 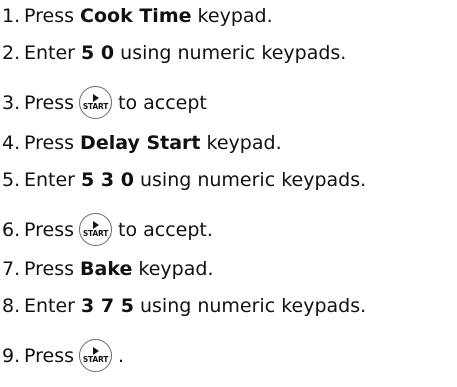 I want to click on keypad-name: Delay Start, so click(x=140, y=143).